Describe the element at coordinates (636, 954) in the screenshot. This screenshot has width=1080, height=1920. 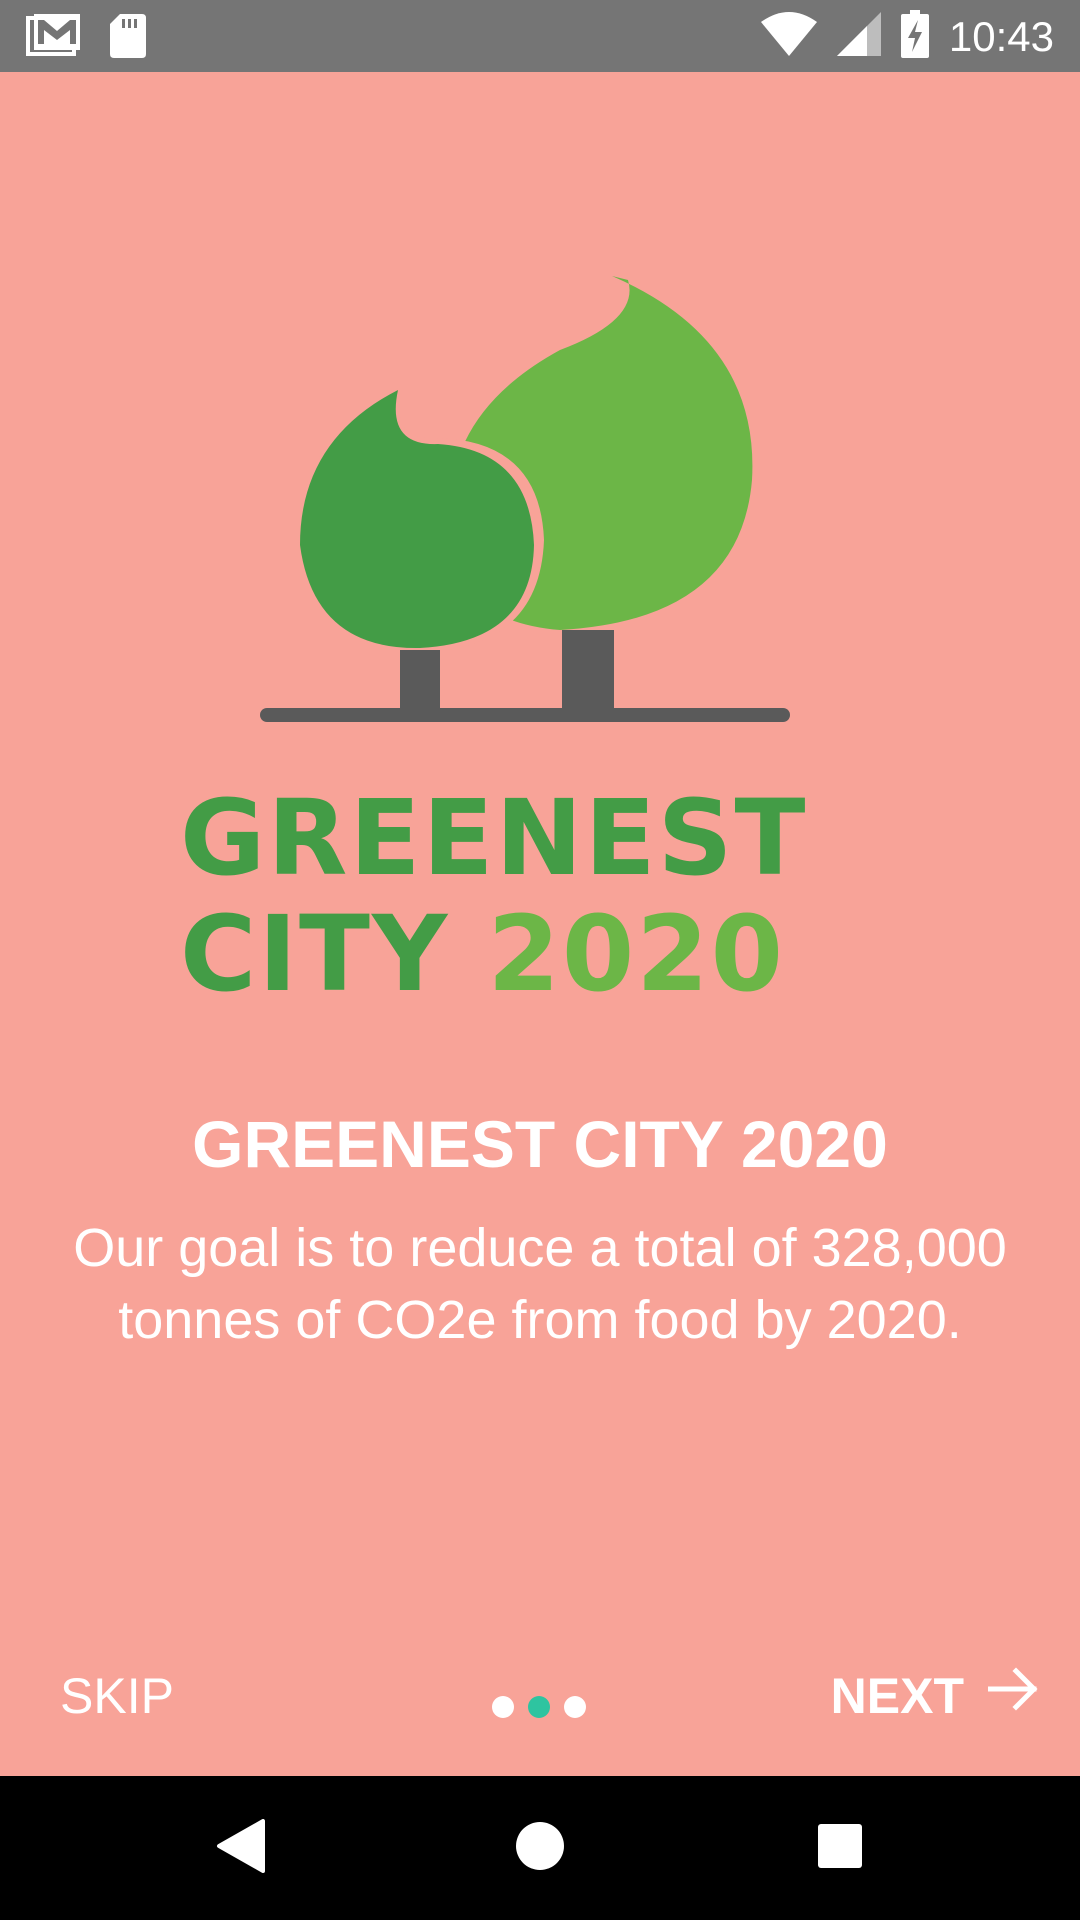
I see `logo-year: 2020` at that location.